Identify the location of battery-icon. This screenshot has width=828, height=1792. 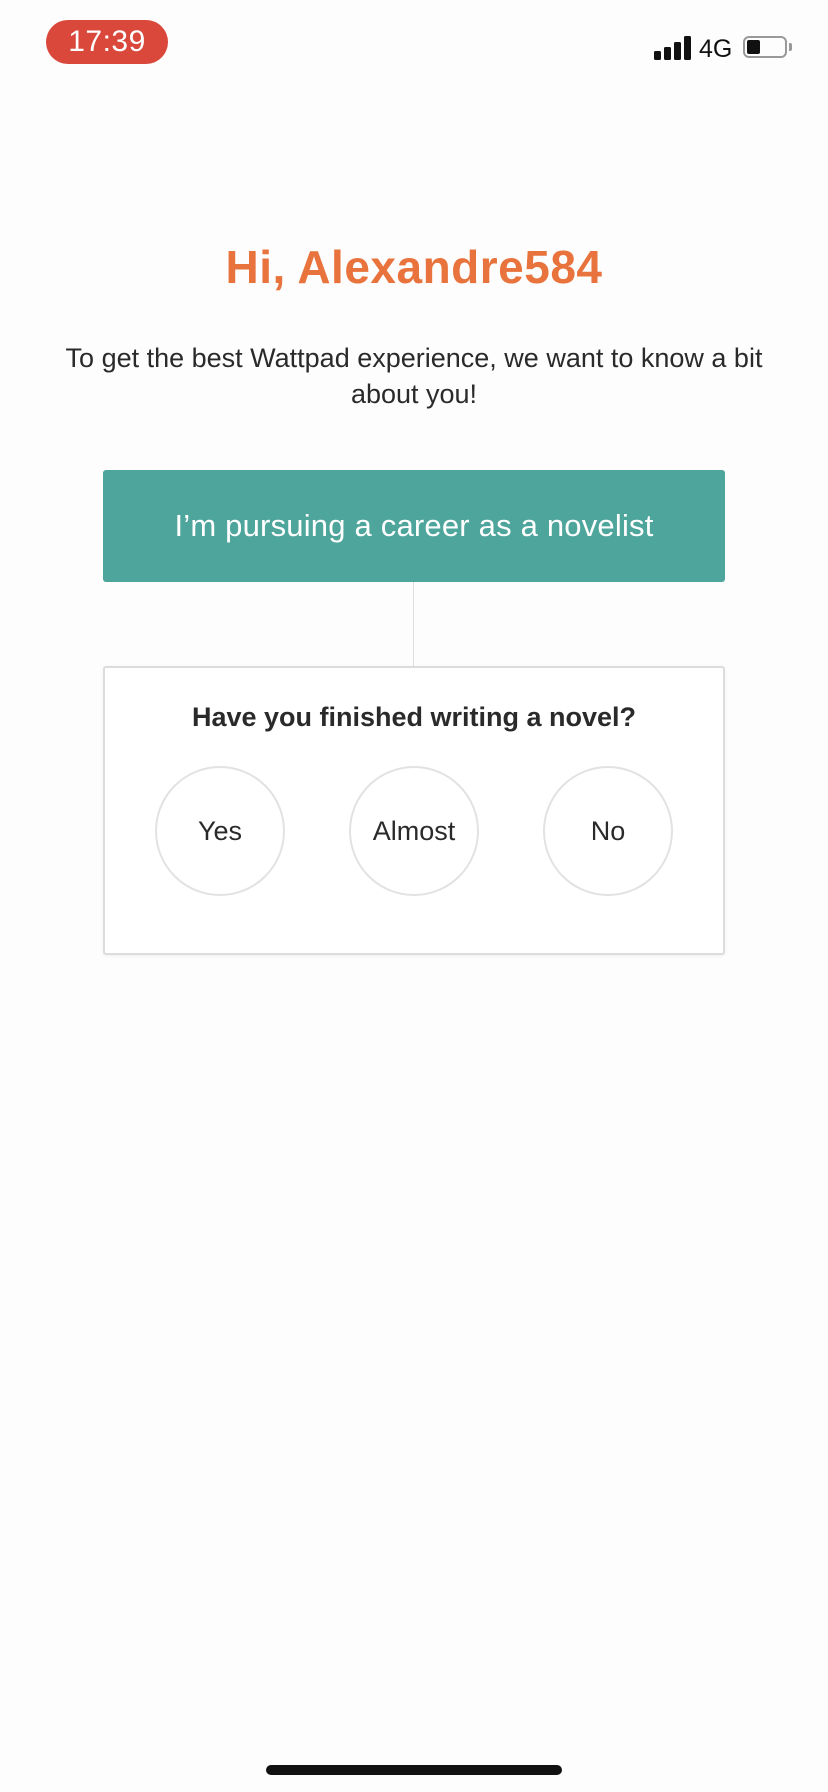
(765, 47).